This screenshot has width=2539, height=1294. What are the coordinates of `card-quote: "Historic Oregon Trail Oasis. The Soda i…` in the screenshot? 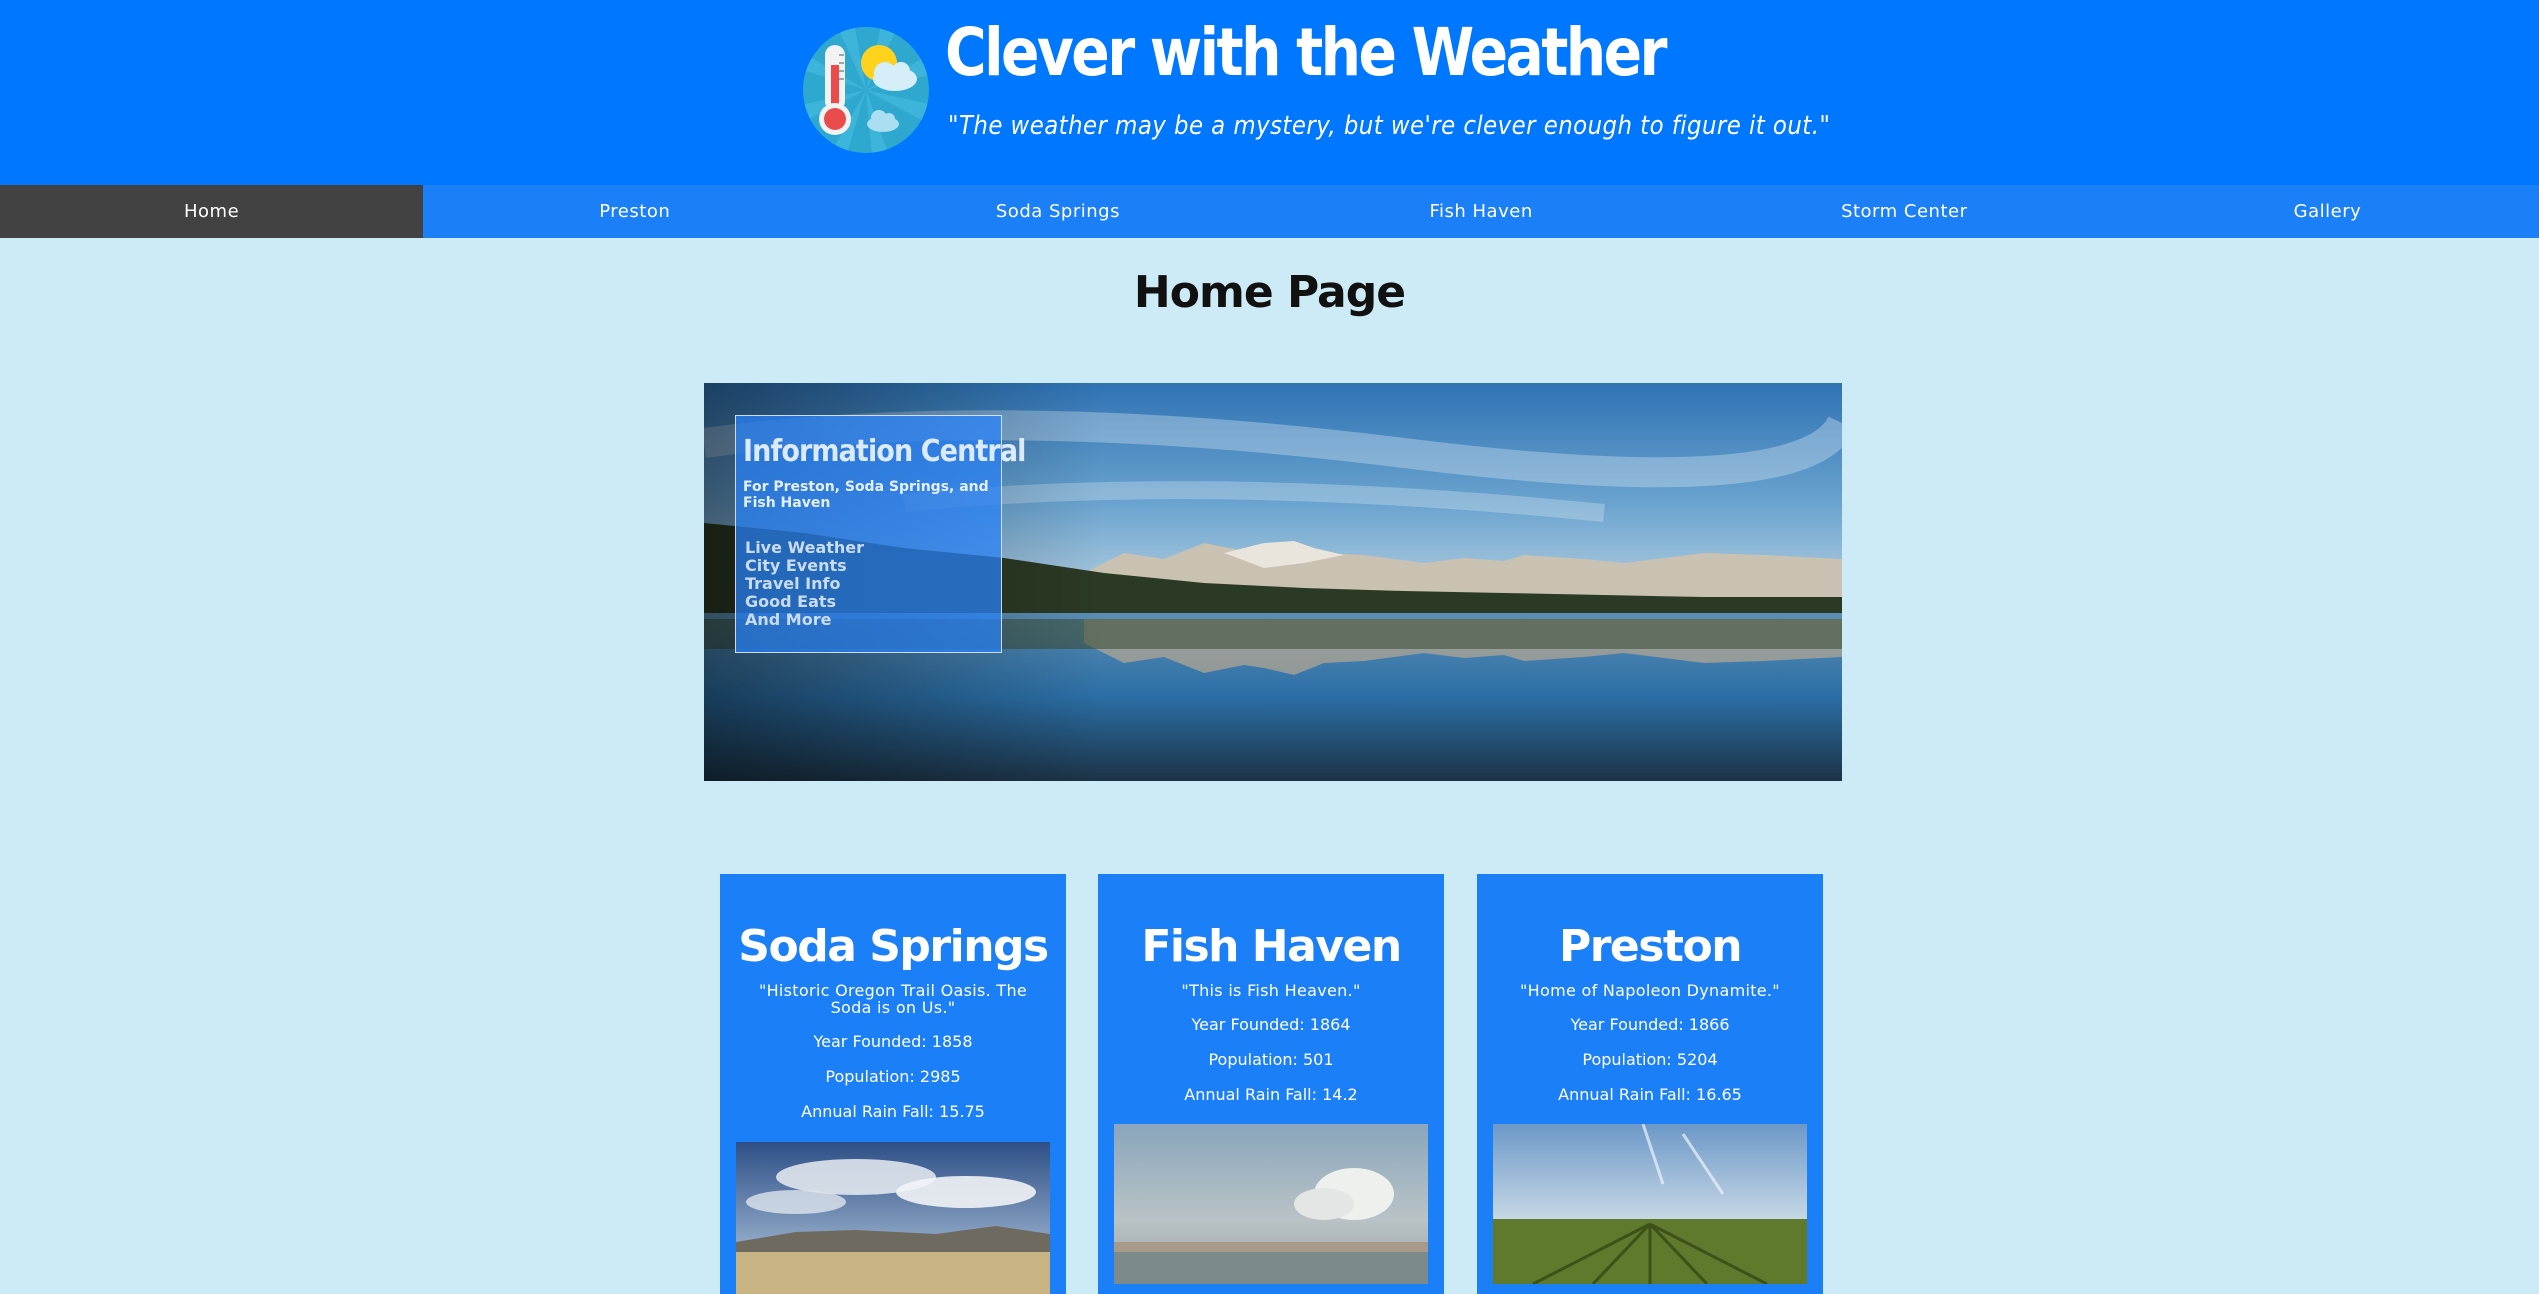 It's located at (893, 999).